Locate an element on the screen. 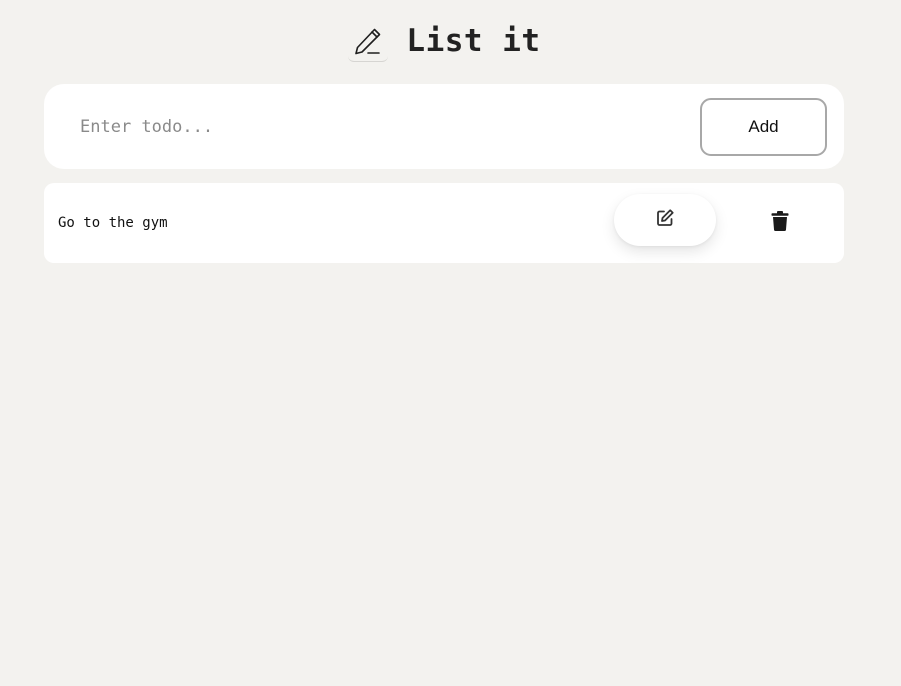 The image size is (901, 686). todo-input-card: Add is located at coordinates (444, 126).